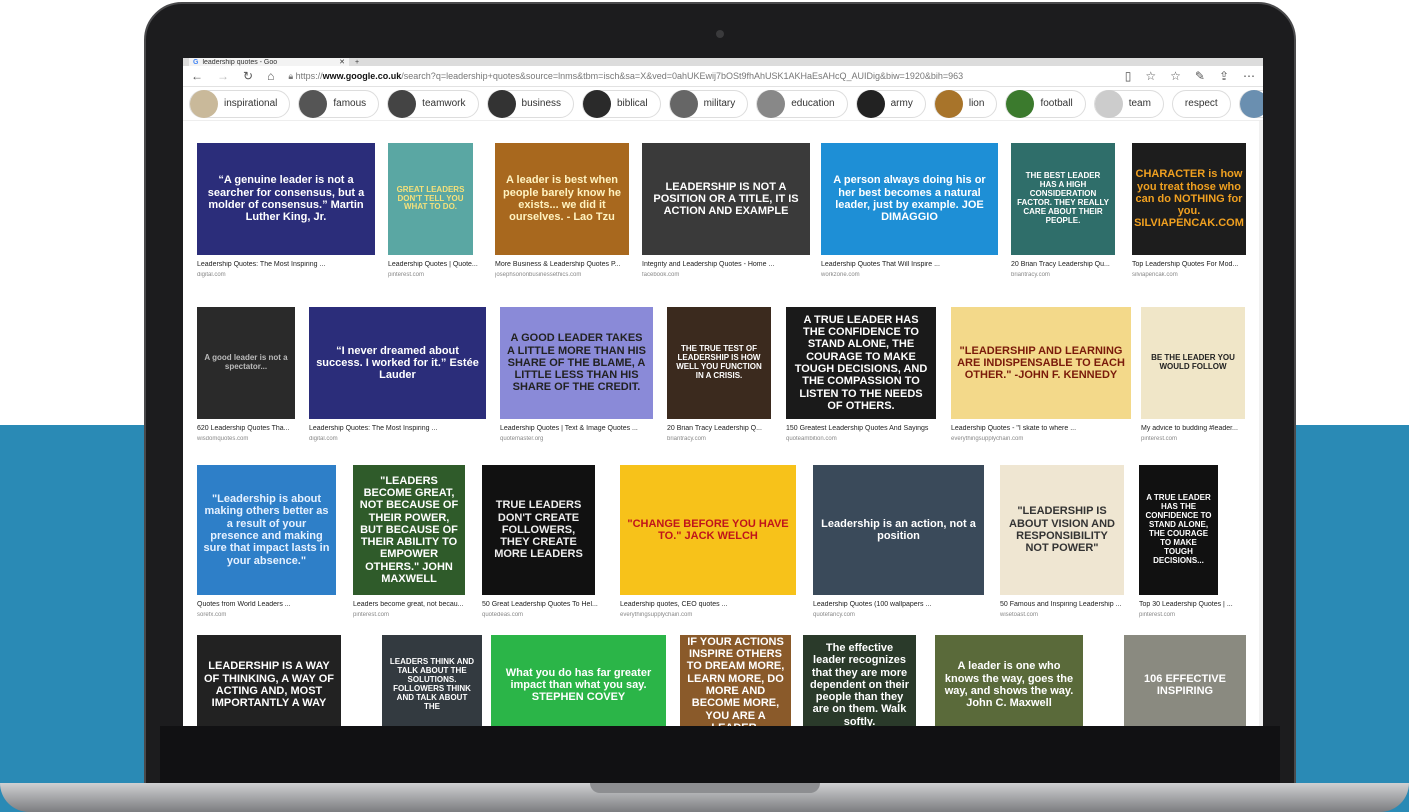 The height and width of the screenshot is (812, 1409). I want to click on search-chip: military, so click(708, 103).